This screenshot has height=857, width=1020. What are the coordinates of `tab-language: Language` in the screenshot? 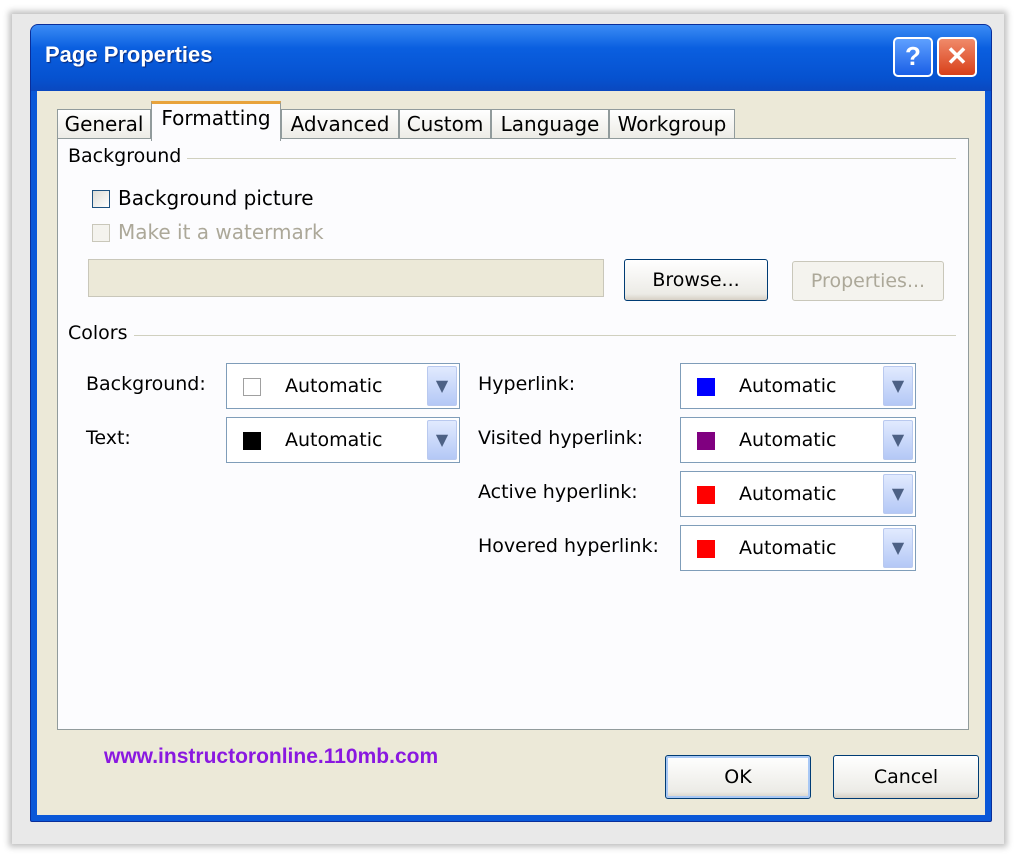 It's located at (550, 124).